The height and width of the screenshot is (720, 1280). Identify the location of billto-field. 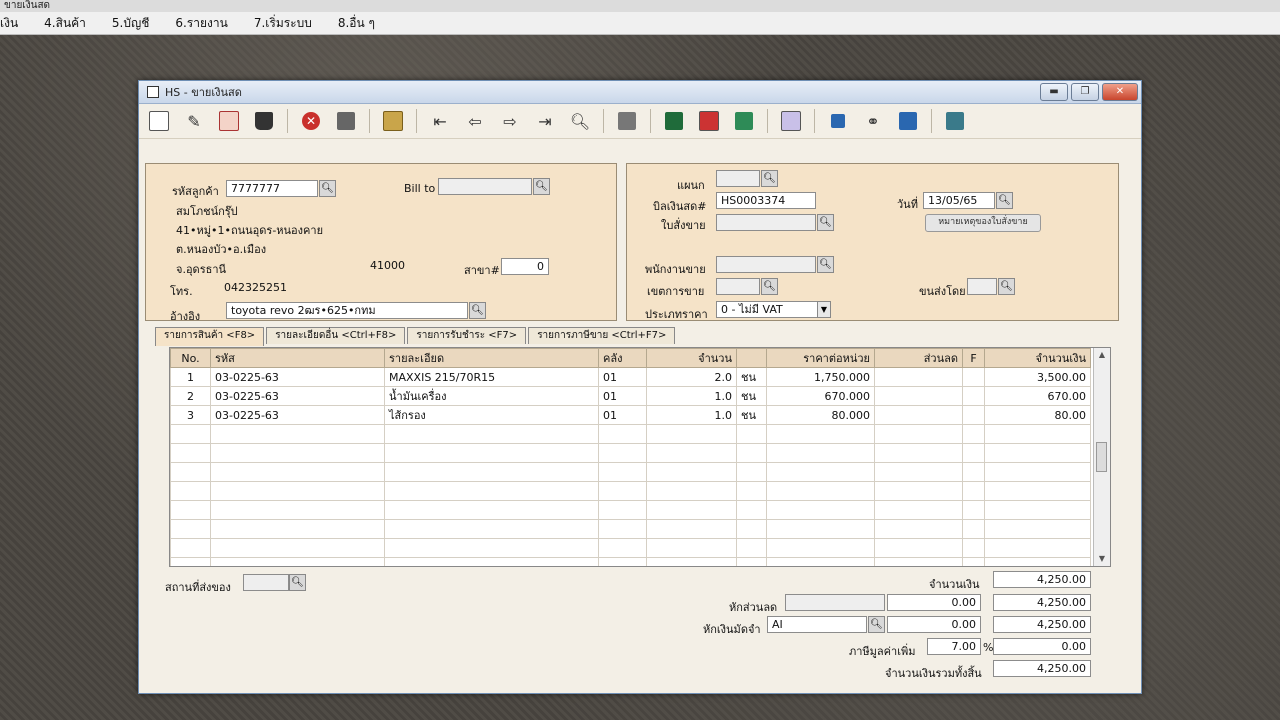
(485, 186).